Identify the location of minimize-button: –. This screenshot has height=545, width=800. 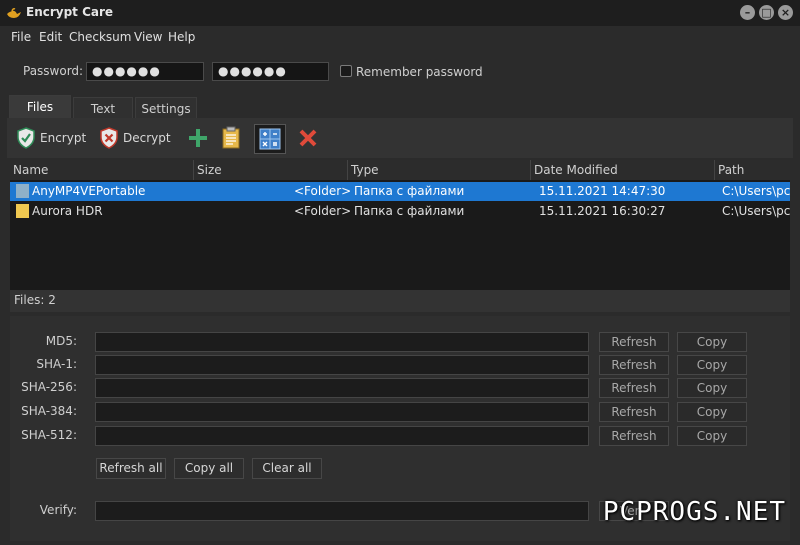
(747, 12).